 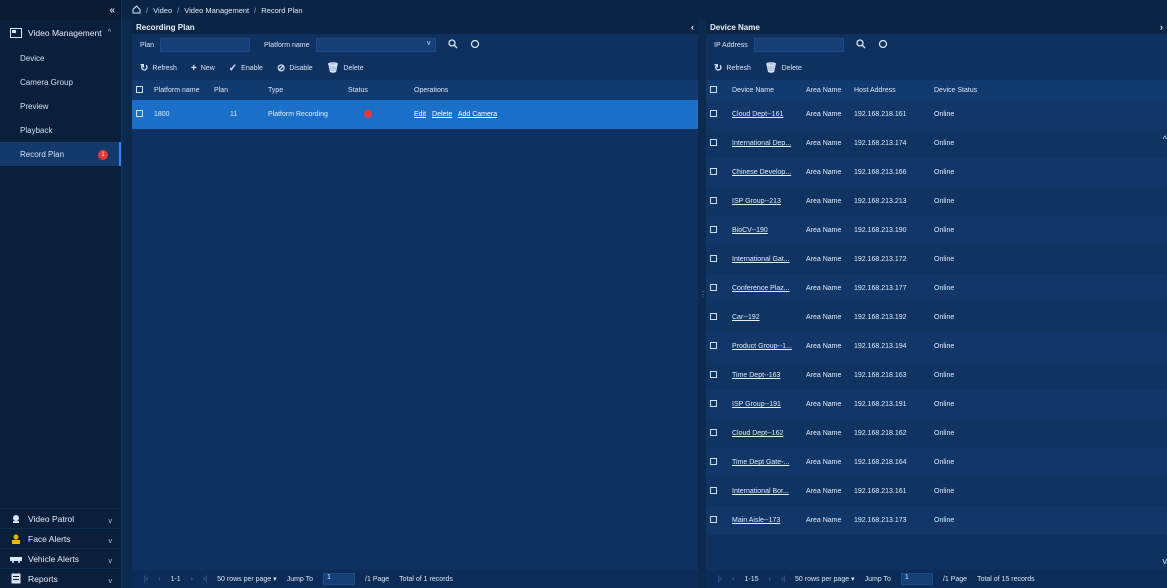 I want to click on breadcrumb-item: Video Management, so click(x=216, y=10).